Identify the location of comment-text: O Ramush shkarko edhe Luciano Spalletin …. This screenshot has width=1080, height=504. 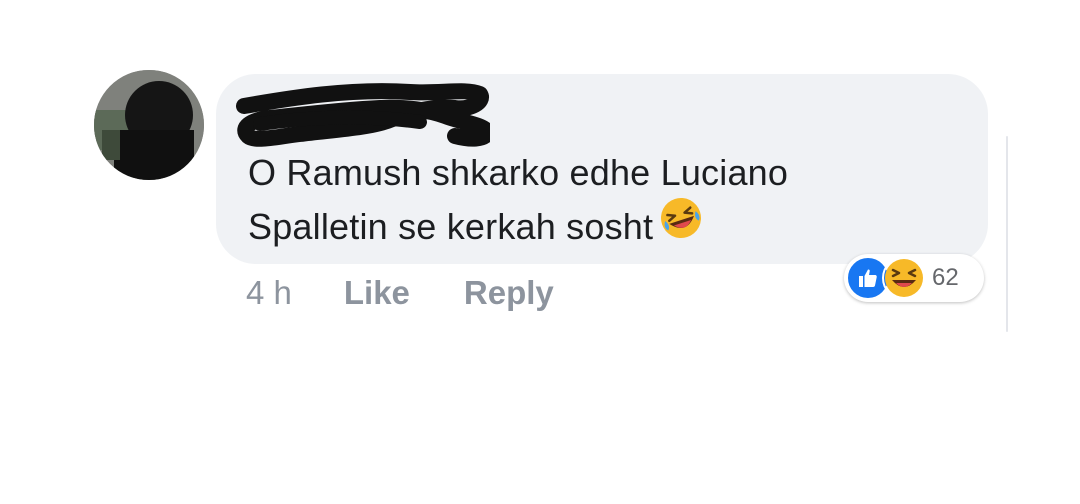
(598, 202).